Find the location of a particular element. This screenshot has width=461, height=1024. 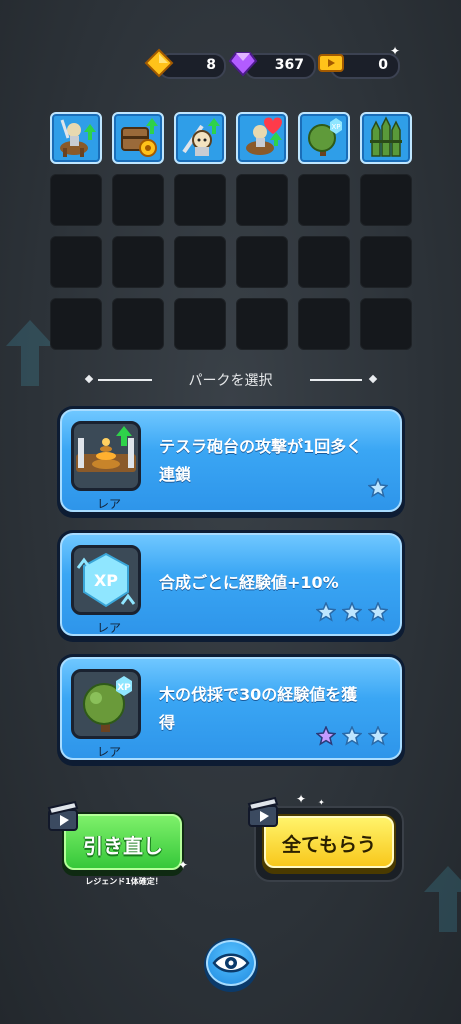

slot-tree-xp: XP is located at coordinates (324, 138).